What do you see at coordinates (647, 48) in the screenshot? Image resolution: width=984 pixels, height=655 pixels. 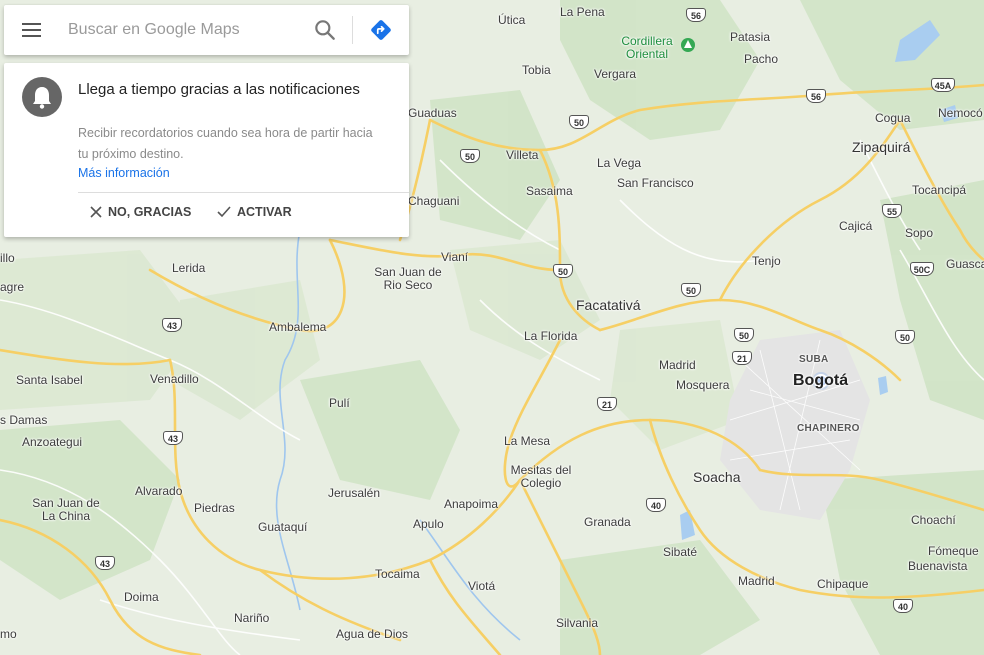 I see `place-label-park: Cordillera Oriental` at bounding box center [647, 48].